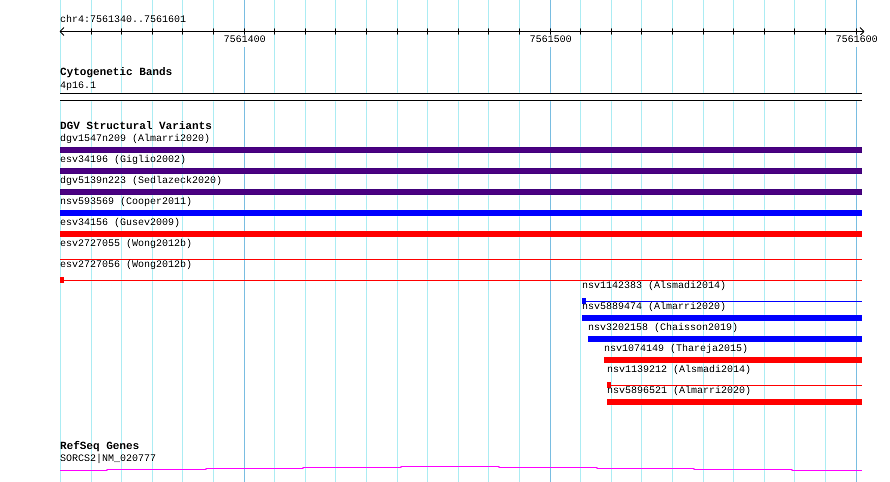 Image resolution: width=890 pixels, height=482 pixels. I want to click on feature-label: dgv5139n223 (Sedlazeck2020), so click(141, 182).